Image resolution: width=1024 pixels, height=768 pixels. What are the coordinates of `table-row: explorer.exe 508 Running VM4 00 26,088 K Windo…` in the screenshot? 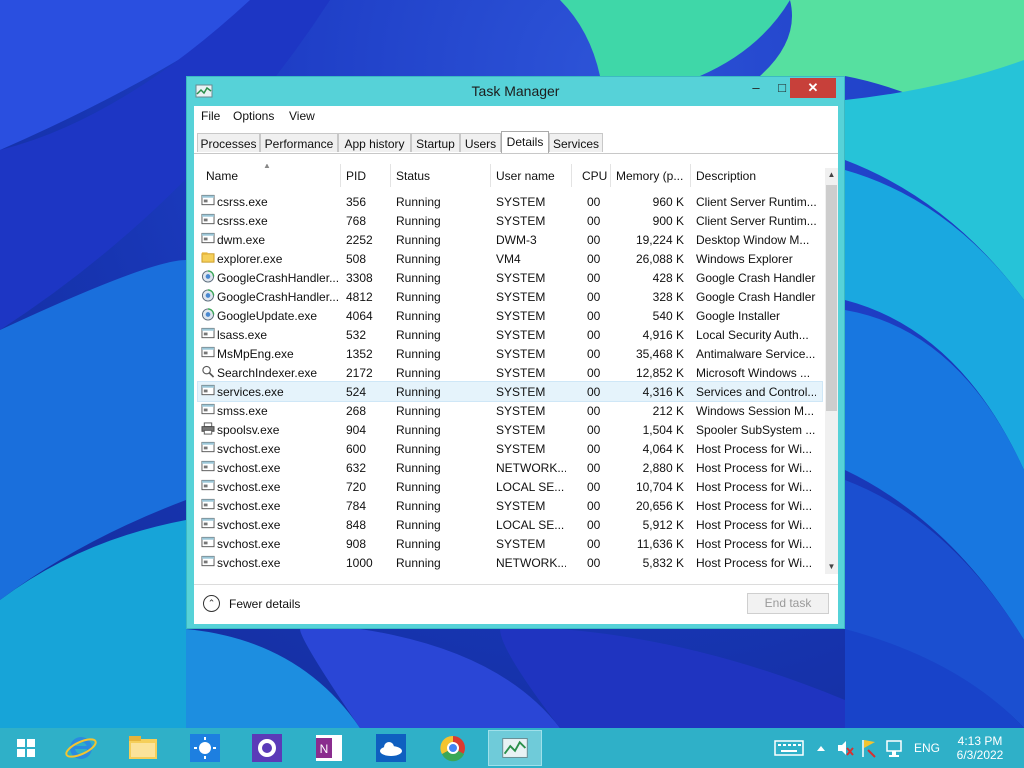 It's located at (510, 258).